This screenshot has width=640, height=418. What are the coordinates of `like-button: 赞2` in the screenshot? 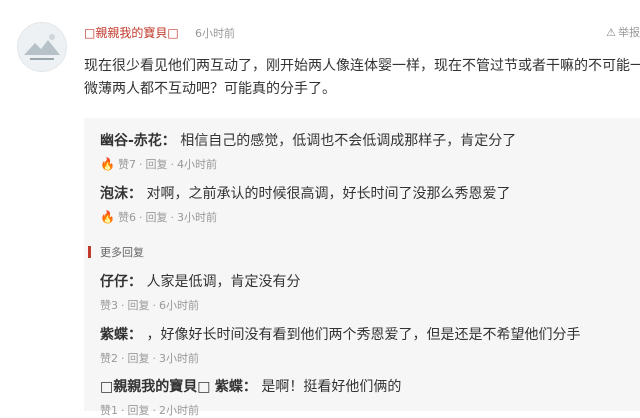 It's located at (109, 358).